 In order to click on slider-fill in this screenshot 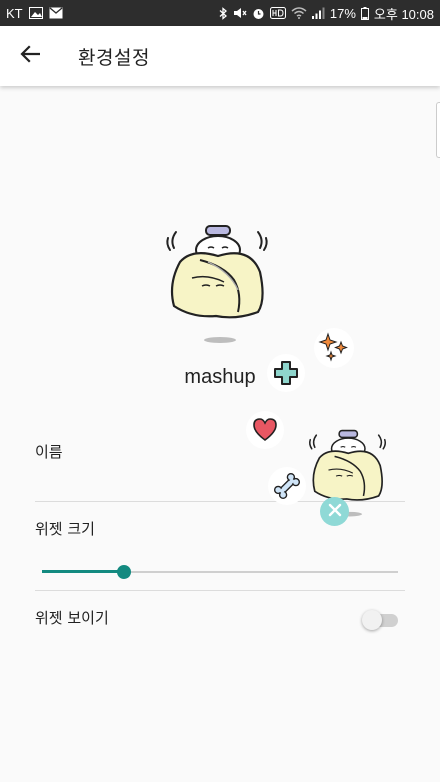, I will do `click(83, 571)`.